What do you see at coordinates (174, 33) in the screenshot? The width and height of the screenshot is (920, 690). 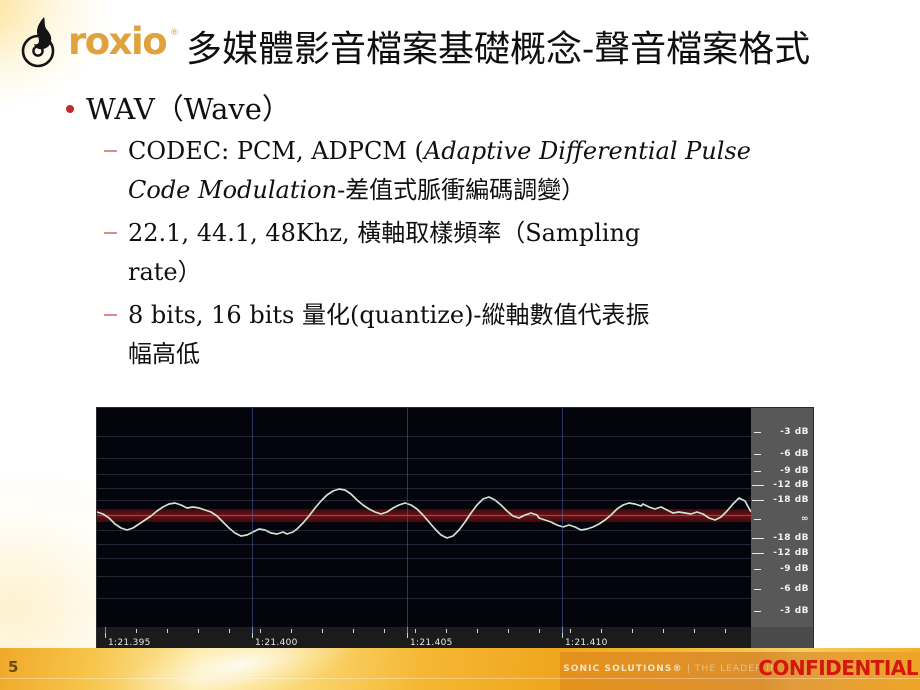 I see `logo-registered-mark: ®` at bounding box center [174, 33].